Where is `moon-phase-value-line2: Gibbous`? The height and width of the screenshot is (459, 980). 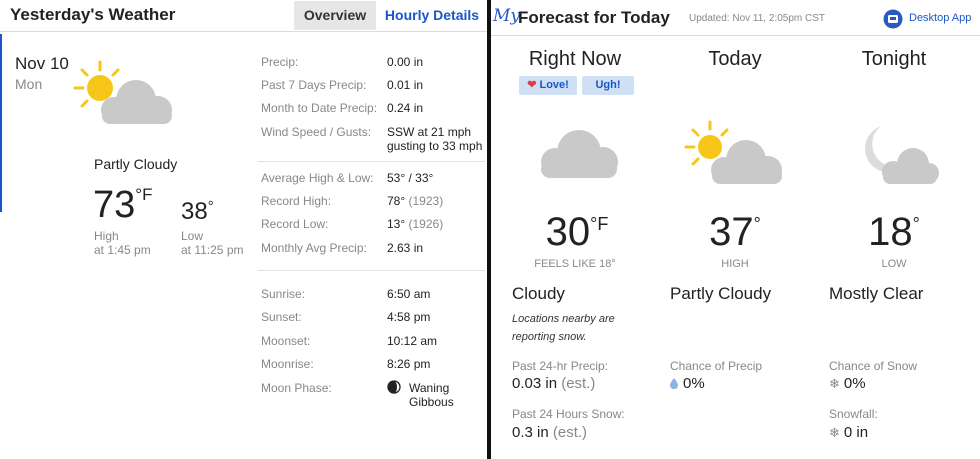 moon-phase-value-line2: Gibbous is located at coordinates (431, 402).